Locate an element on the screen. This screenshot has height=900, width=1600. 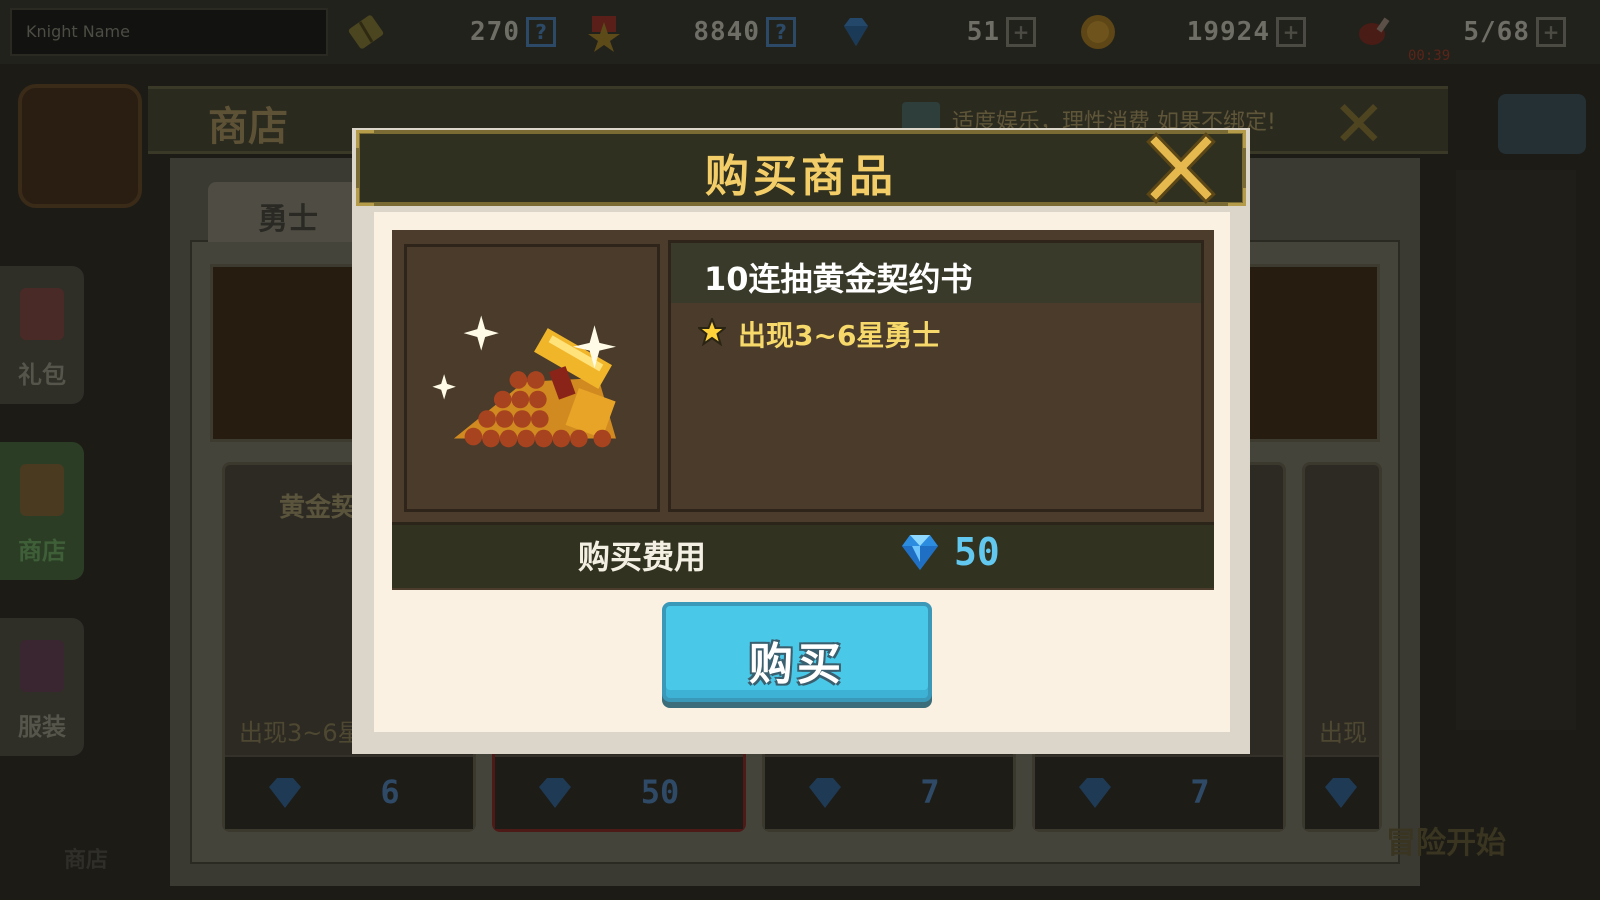
cost-label: 购买费用 is located at coordinates (642, 557).